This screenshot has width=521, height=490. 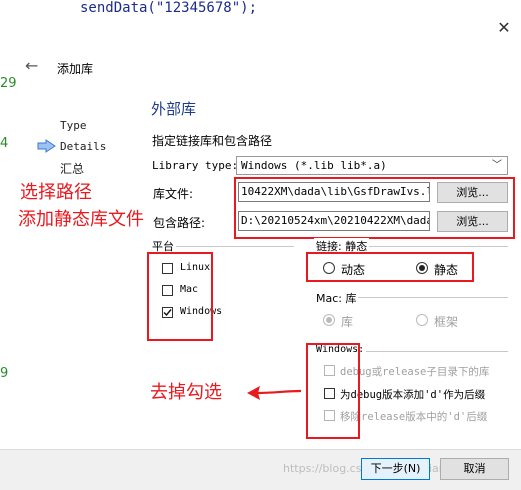 What do you see at coordinates (212, 141) in the screenshot?
I see `section-description: 指定链接库和包含路径` at bounding box center [212, 141].